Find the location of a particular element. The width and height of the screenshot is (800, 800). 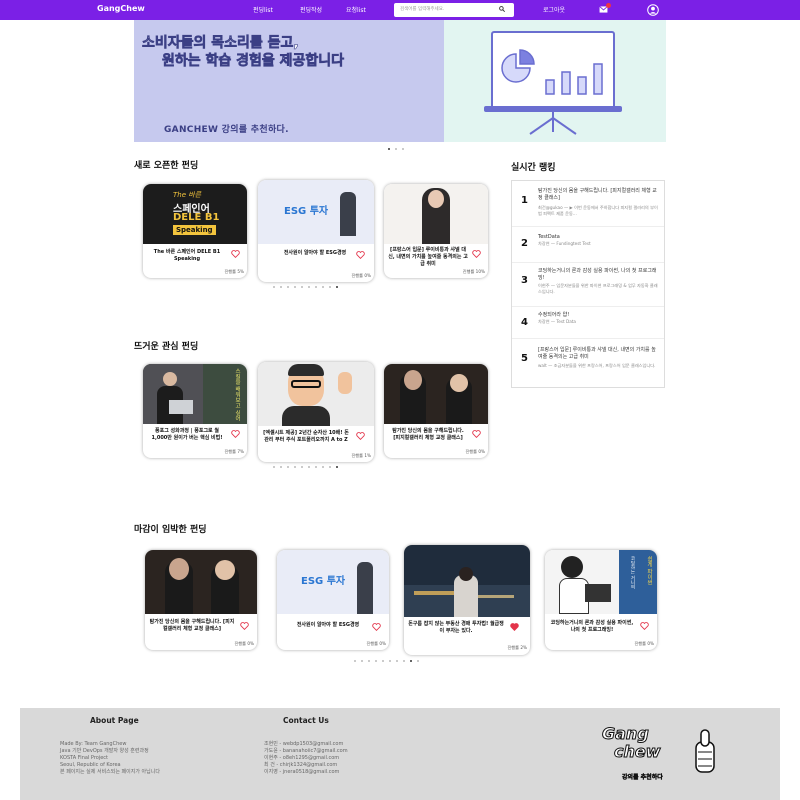

thumb-text: The 바른 is located at coordinates (187, 195).